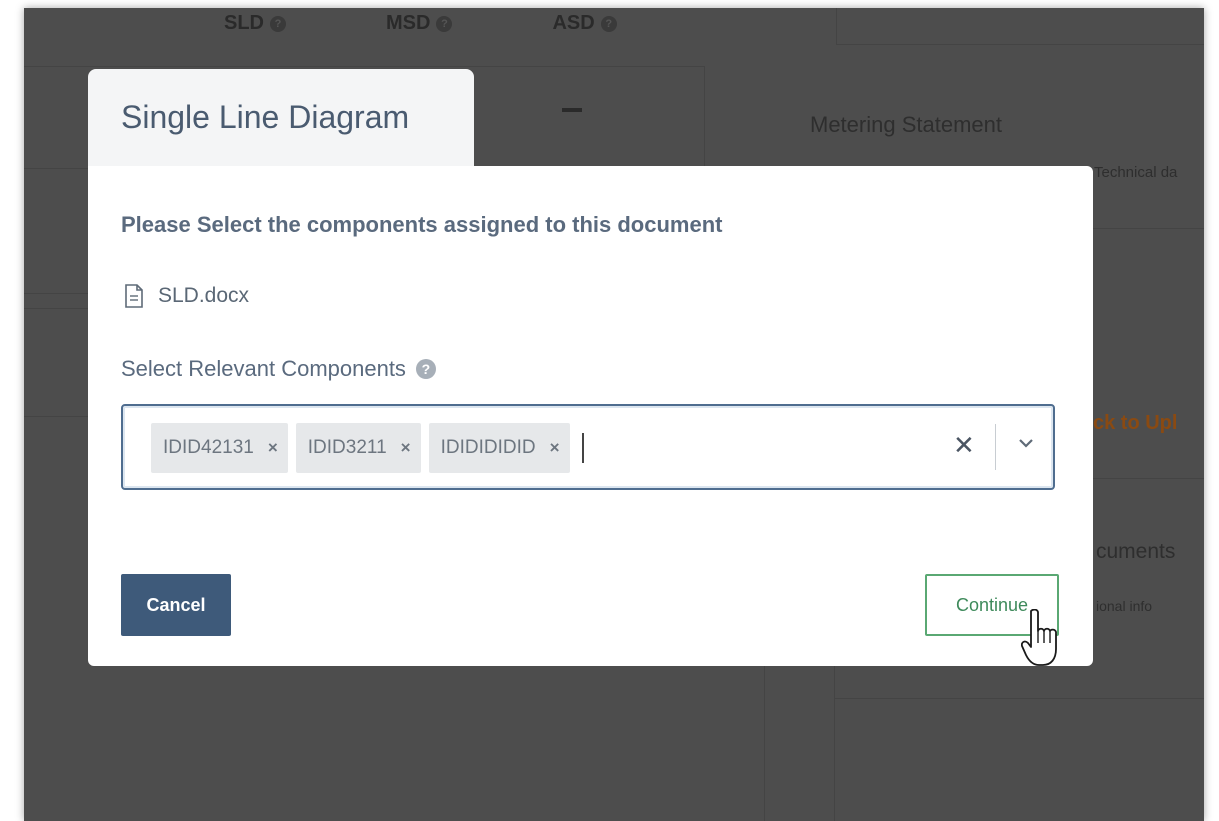  I want to click on components-multiselect: IDID42131 × IDID3211 × IDIDIDIDID × ✕, so click(588, 447).